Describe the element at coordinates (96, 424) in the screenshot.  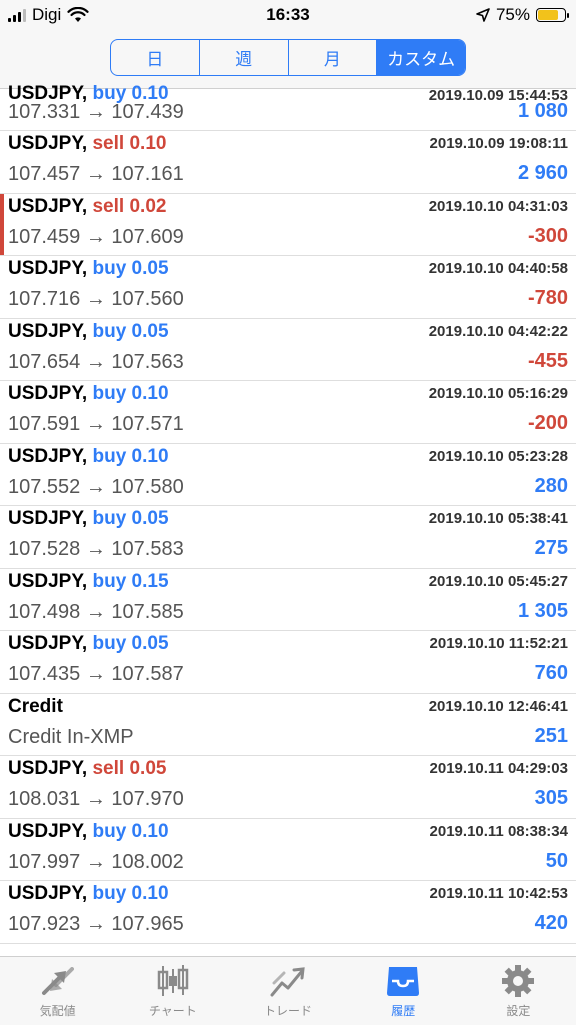
I see `trade-prices: 107.591 → 107.571` at that location.